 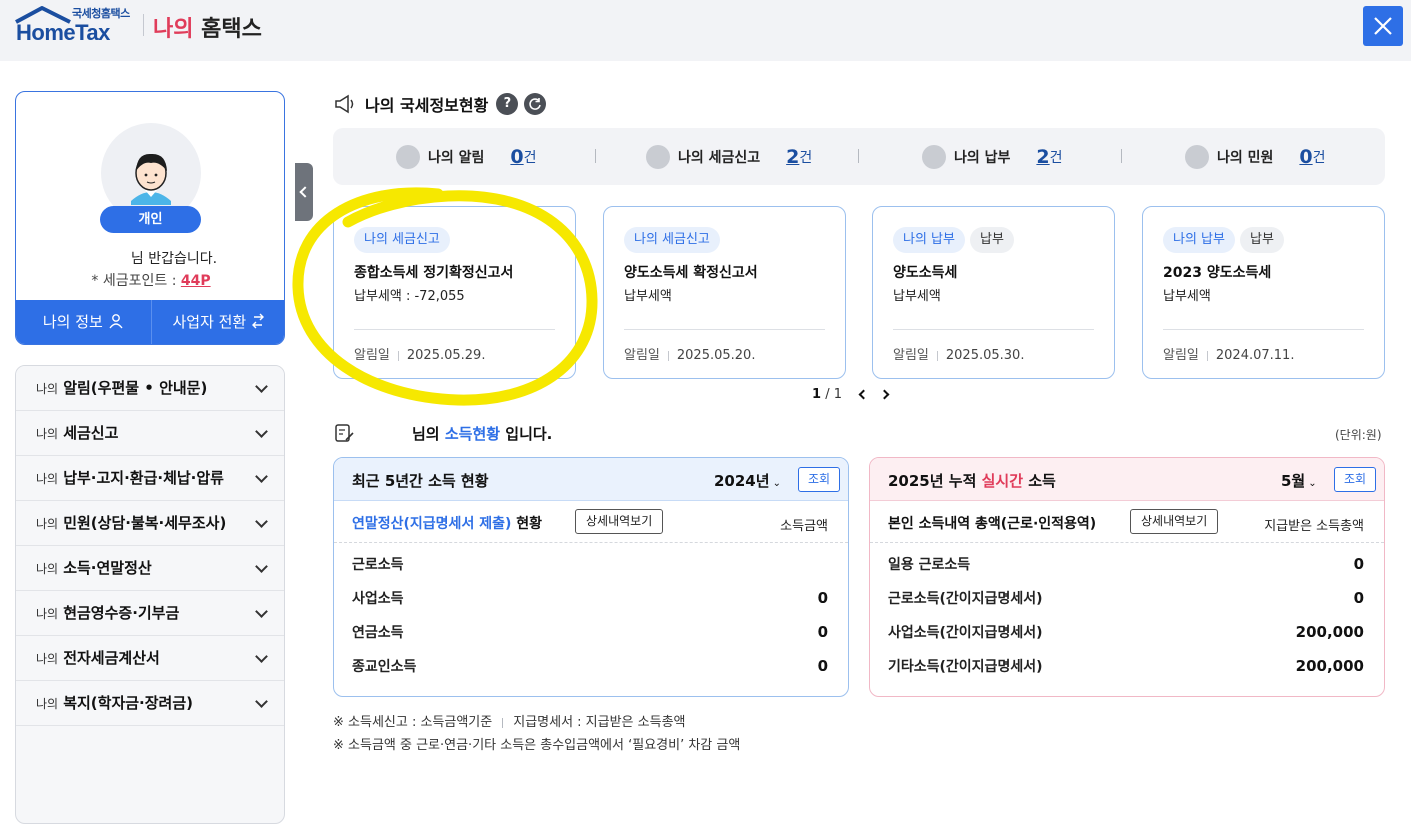 I want to click on card-title: 양도소득세 확정신고서, so click(x=691, y=273).